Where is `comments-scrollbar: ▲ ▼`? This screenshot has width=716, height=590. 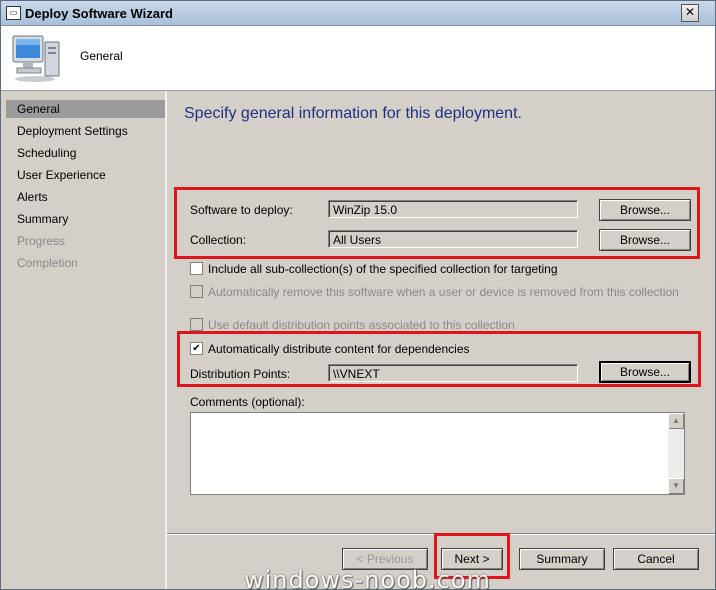 comments-scrollbar: ▲ ▼ is located at coordinates (676, 453).